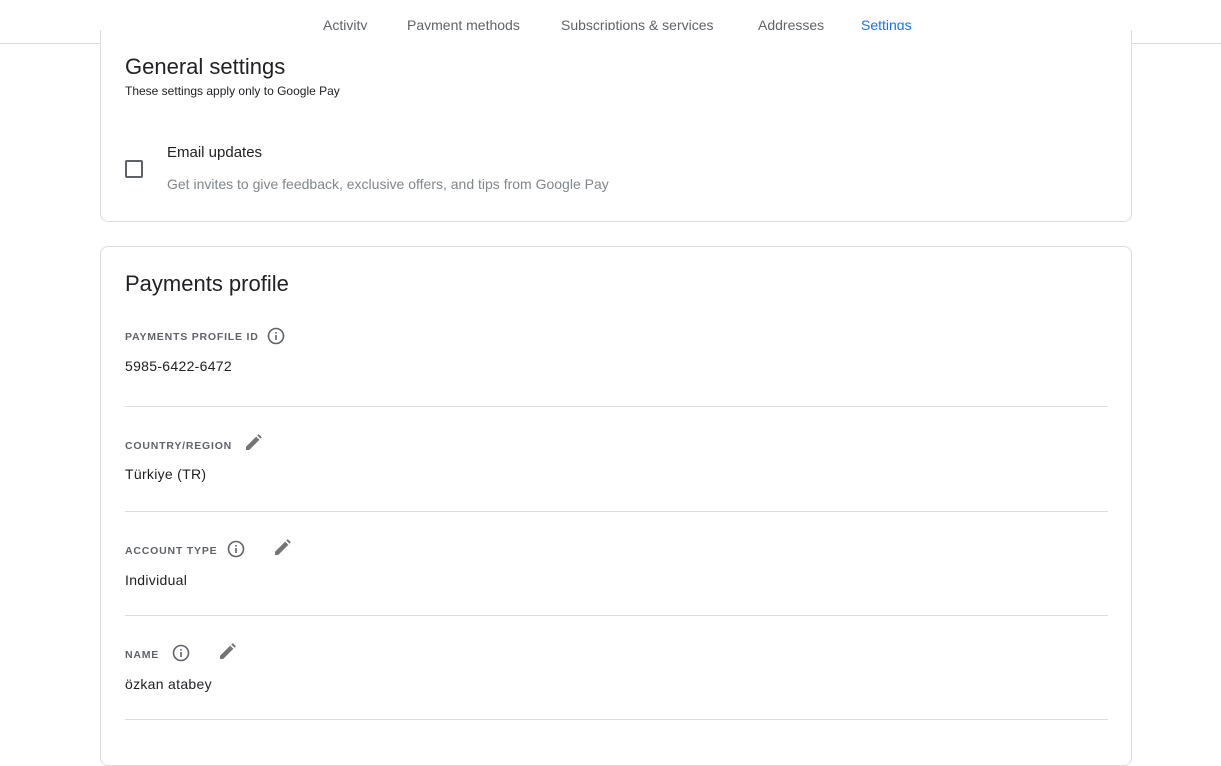 Image resolution: width=1221 pixels, height=766 pixels. What do you see at coordinates (179, 446) in the screenshot?
I see `country-region-label: COUNTRY/REGION` at bounding box center [179, 446].